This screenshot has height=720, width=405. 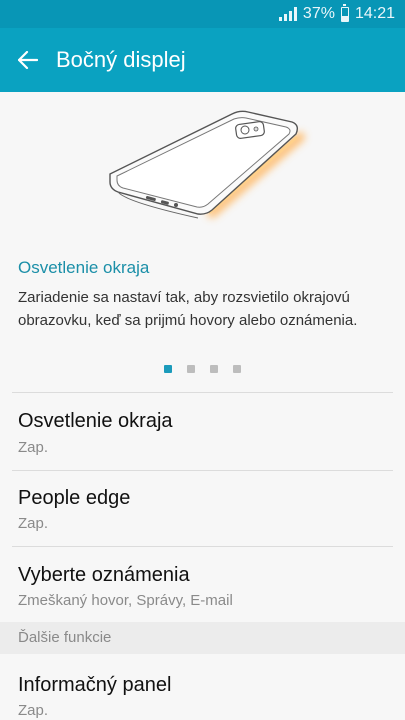 What do you see at coordinates (84, 267) in the screenshot?
I see `feature-title: Osvetlenie okraja` at bounding box center [84, 267].